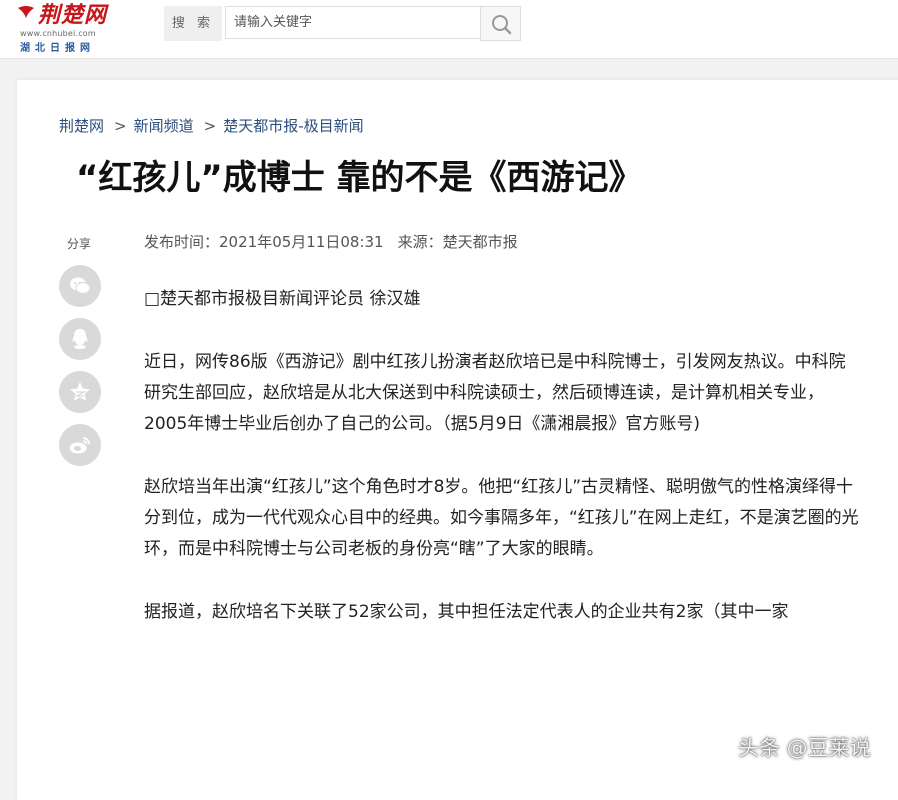  Describe the element at coordinates (193, 23) in the screenshot. I see `search-label: 搜 索` at that location.